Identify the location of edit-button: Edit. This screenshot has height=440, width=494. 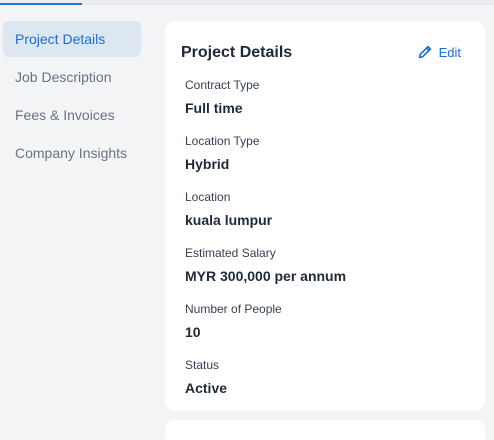
(439, 52).